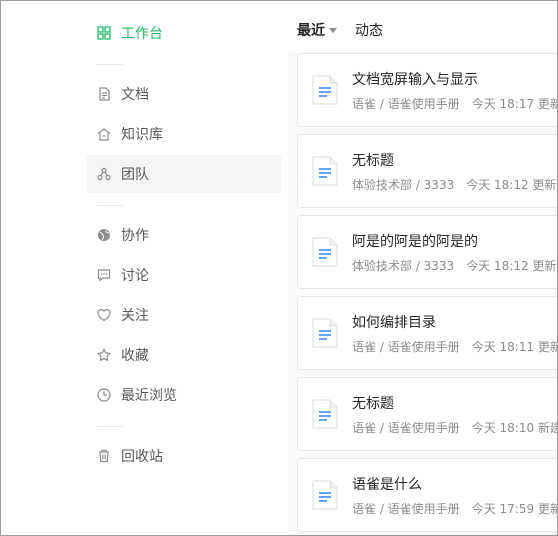 Image resolution: width=558 pixels, height=536 pixels. What do you see at coordinates (514, 104) in the screenshot?
I see `doc-time: 今天 18:17 更新` at bounding box center [514, 104].